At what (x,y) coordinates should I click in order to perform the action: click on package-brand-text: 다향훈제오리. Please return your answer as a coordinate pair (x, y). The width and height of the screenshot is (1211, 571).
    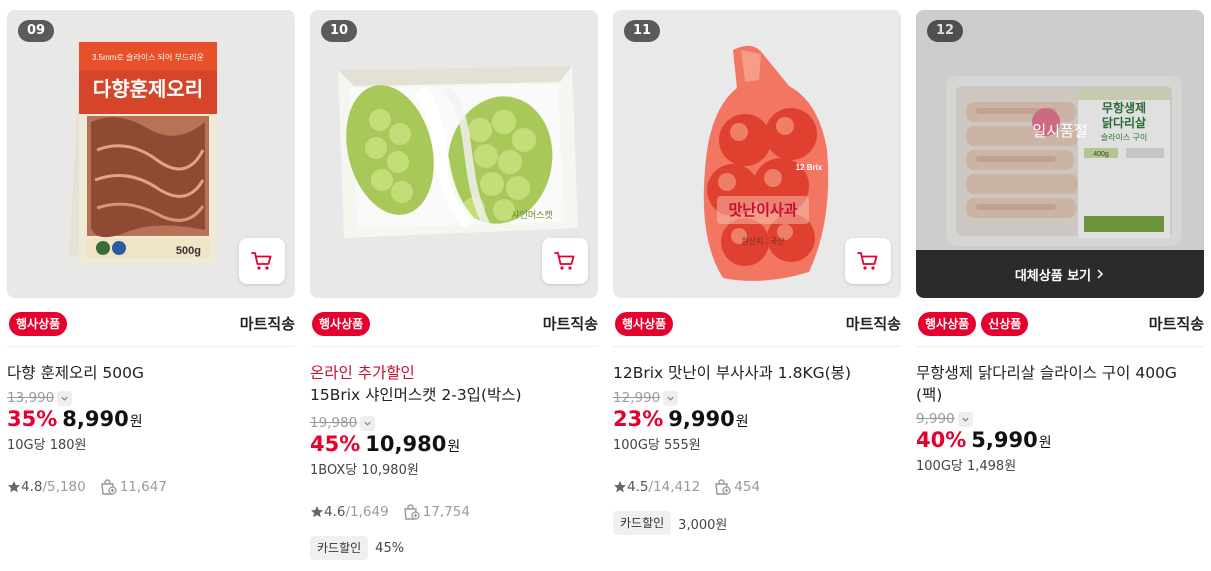
    Looking at the image, I should click on (148, 89).